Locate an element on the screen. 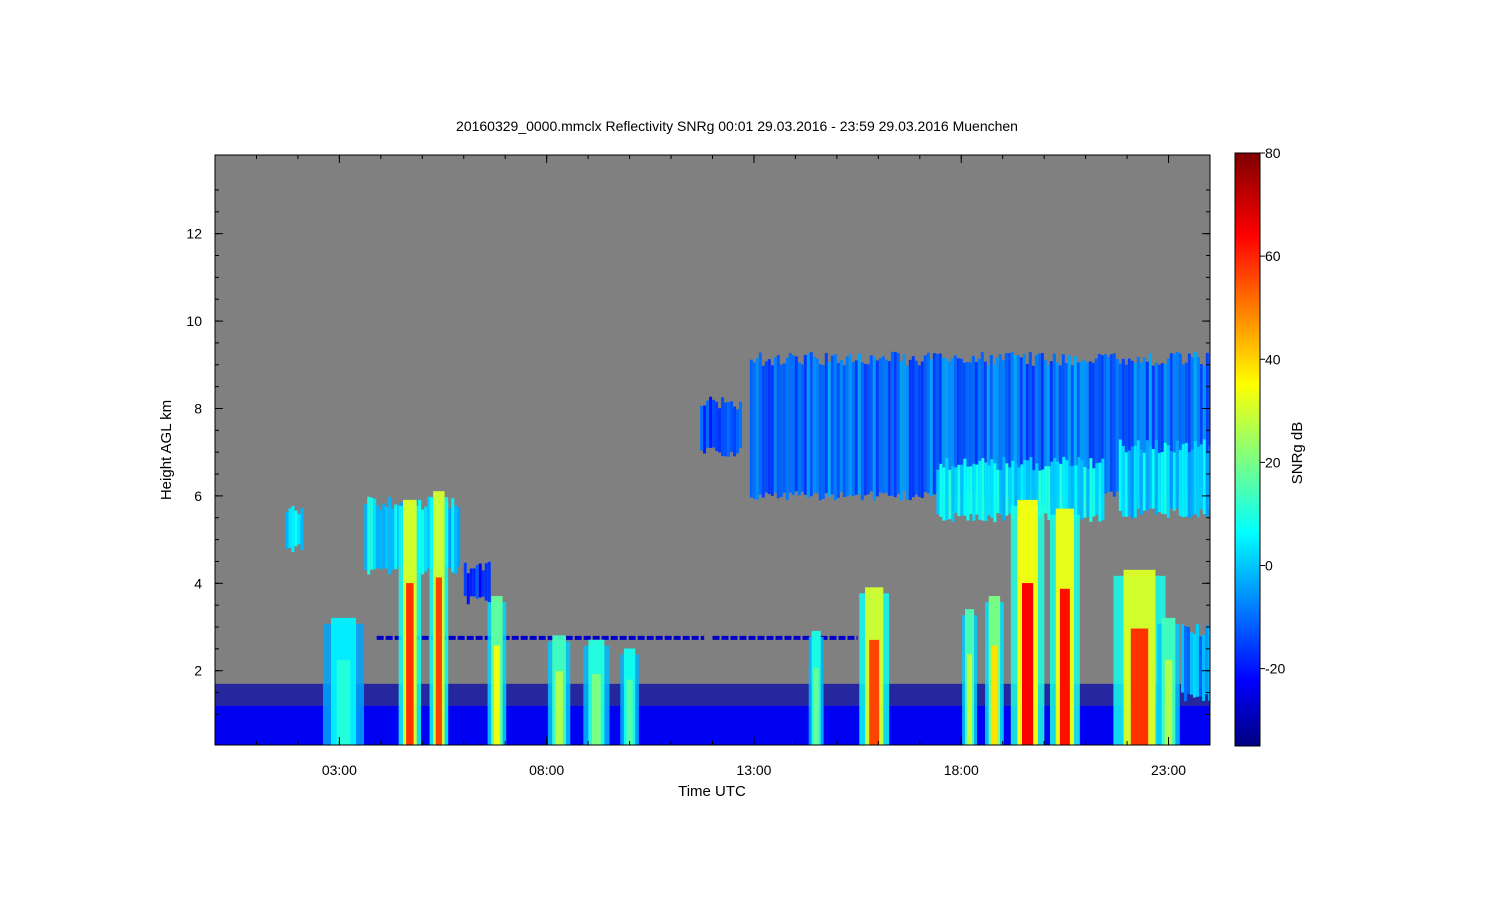  x-tick-label: 08:00 is located at coordinates (546, 770).